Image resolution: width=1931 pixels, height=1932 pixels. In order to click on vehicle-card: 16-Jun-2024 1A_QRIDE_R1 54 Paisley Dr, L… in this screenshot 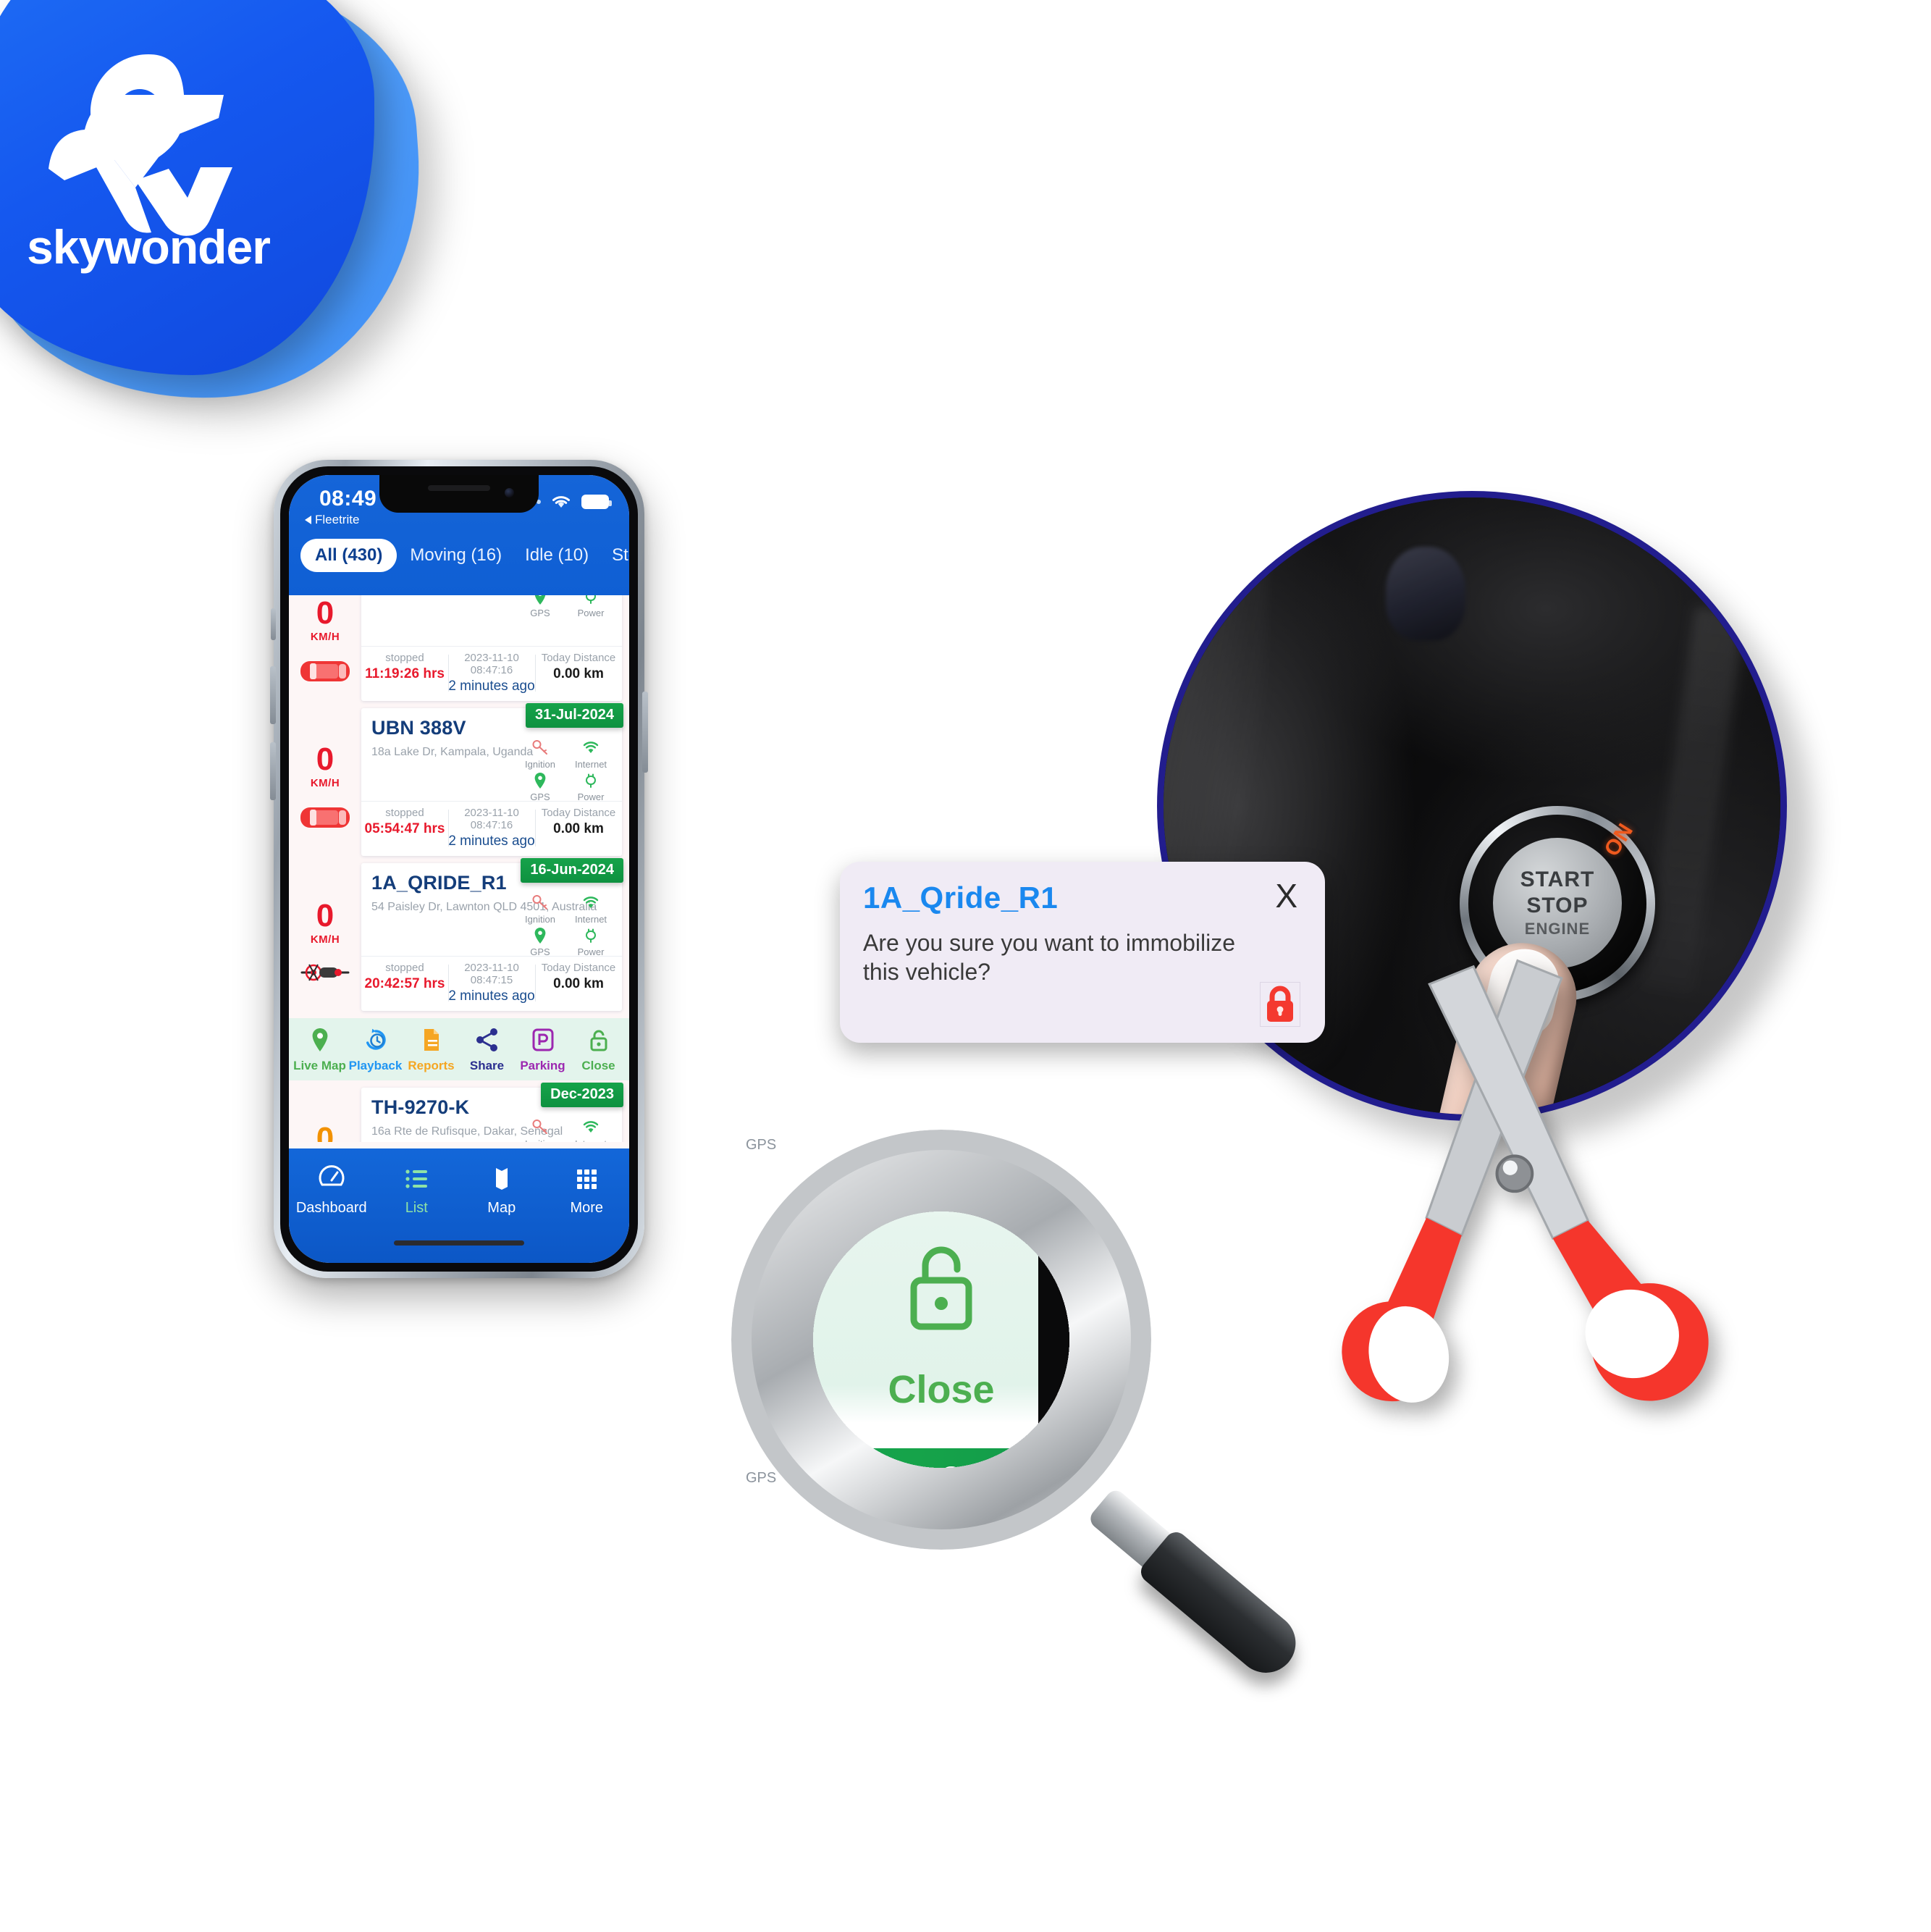, I will do `click(492, 934)`.